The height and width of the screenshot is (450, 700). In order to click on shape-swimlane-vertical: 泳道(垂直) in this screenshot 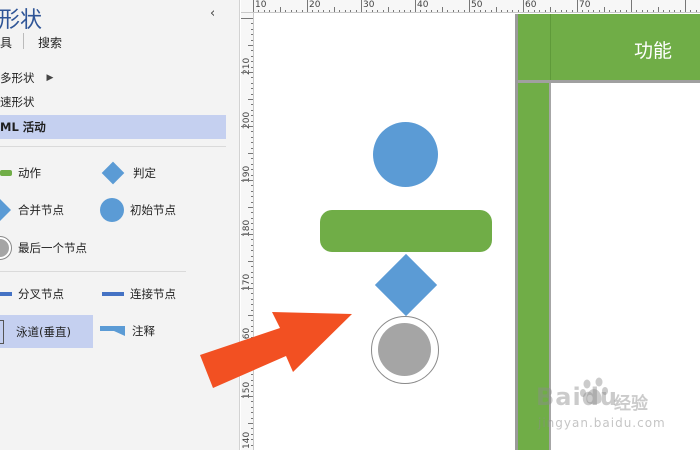, I will do `click(46, 331)`.